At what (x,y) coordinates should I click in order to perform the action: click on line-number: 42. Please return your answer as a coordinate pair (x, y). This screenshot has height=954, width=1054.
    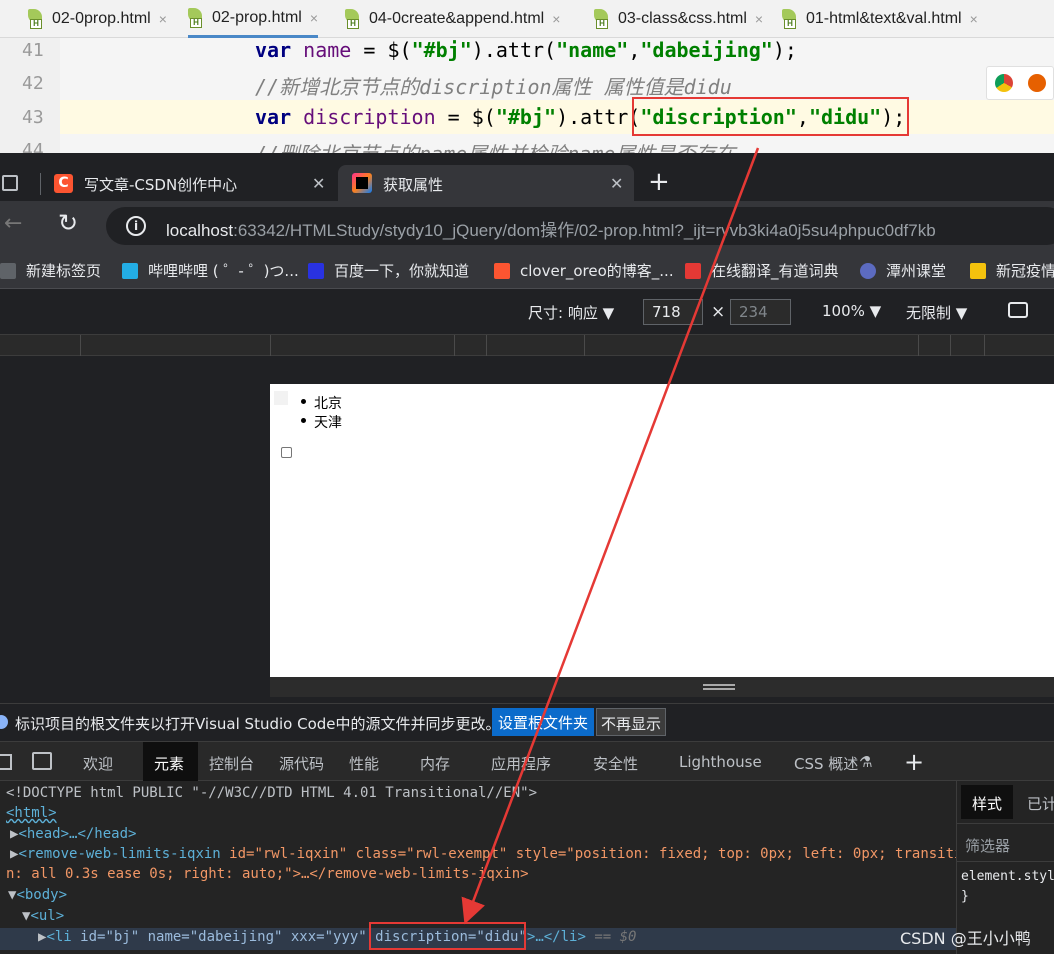
    Looking at the image, I should click on (33, 83).